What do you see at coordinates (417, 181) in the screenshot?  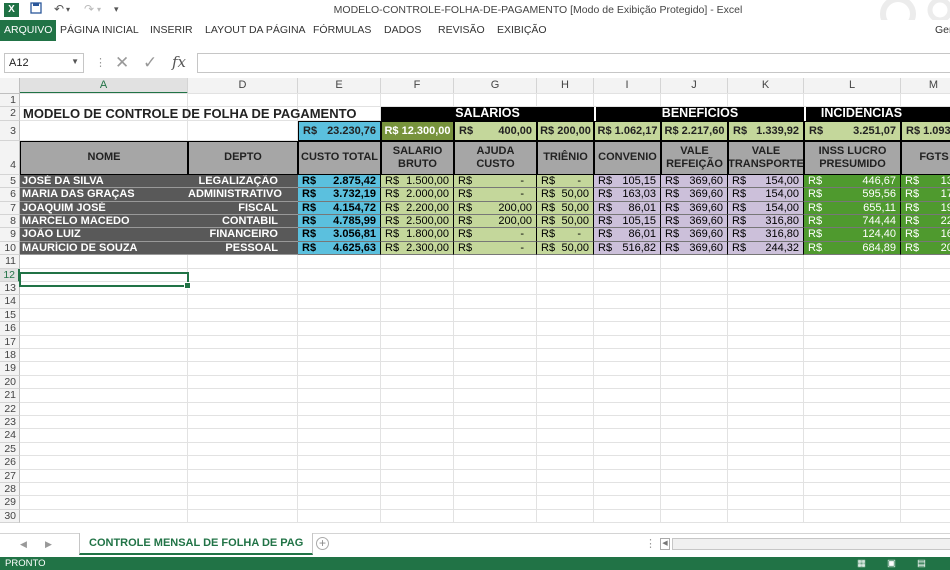 I see `employee-bruto: R$ 1.500,00` at bounding box center [417, 181].